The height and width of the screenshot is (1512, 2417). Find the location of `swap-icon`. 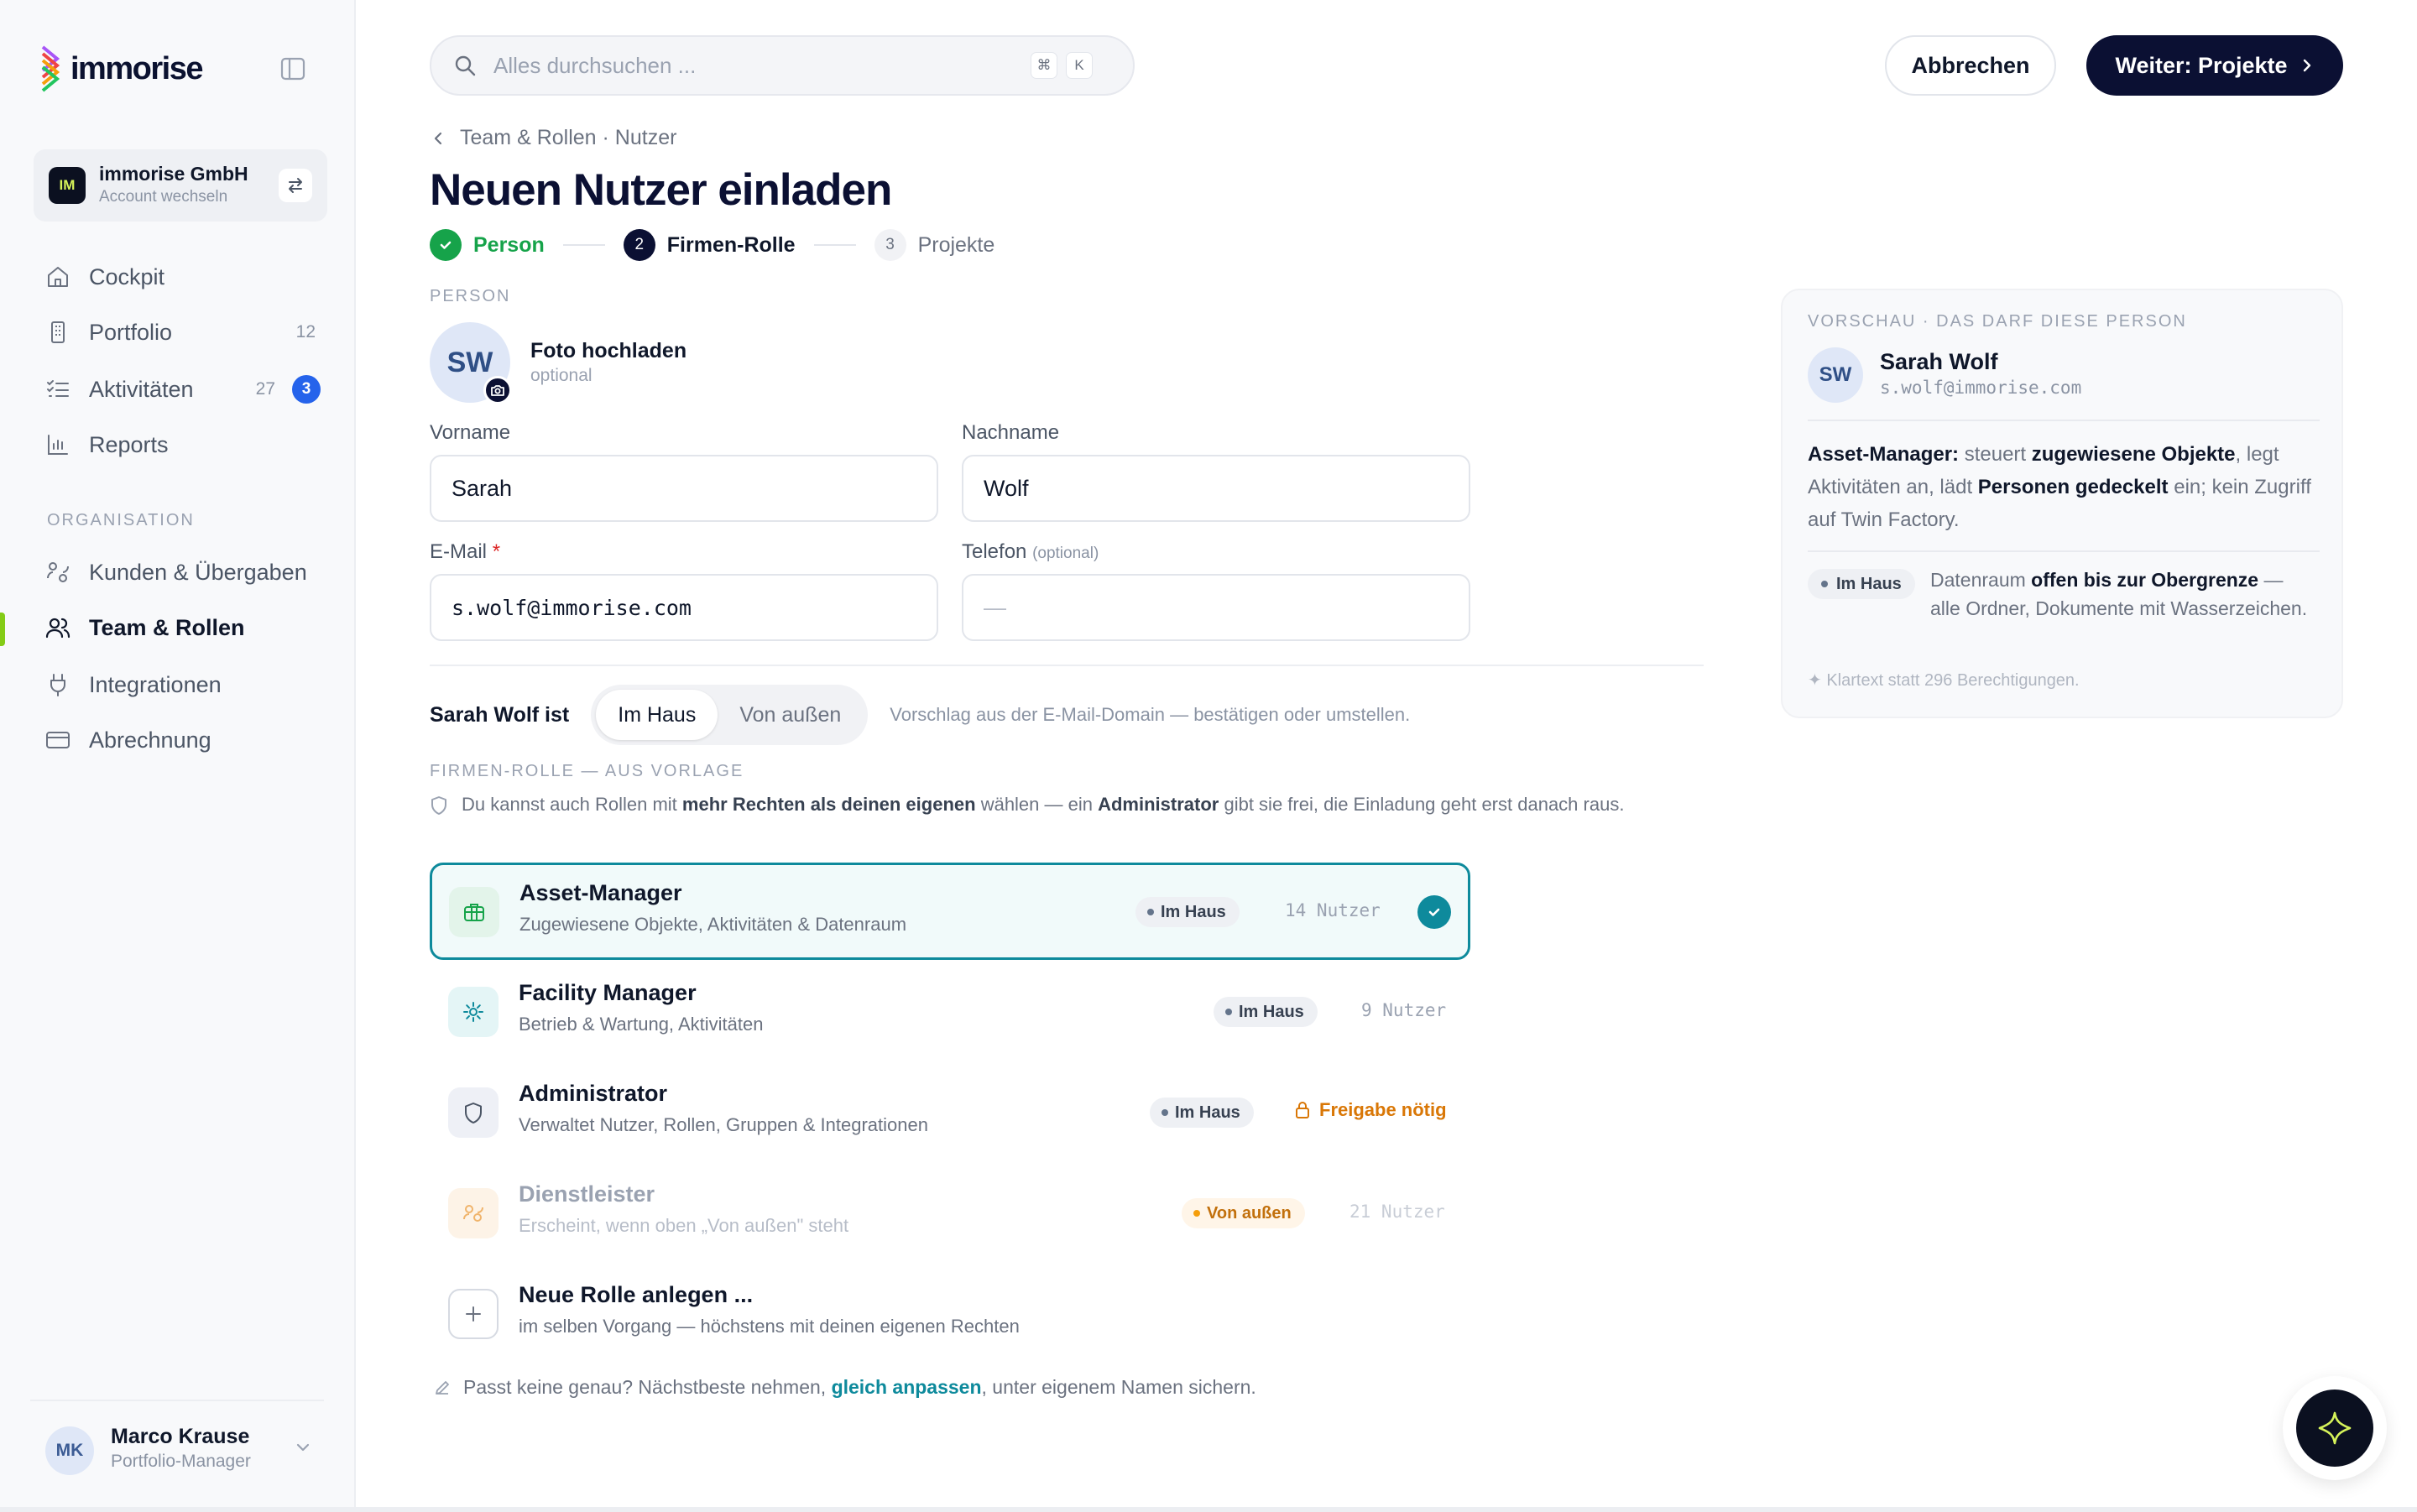

swap-icon is located at coordinates (295, 186).